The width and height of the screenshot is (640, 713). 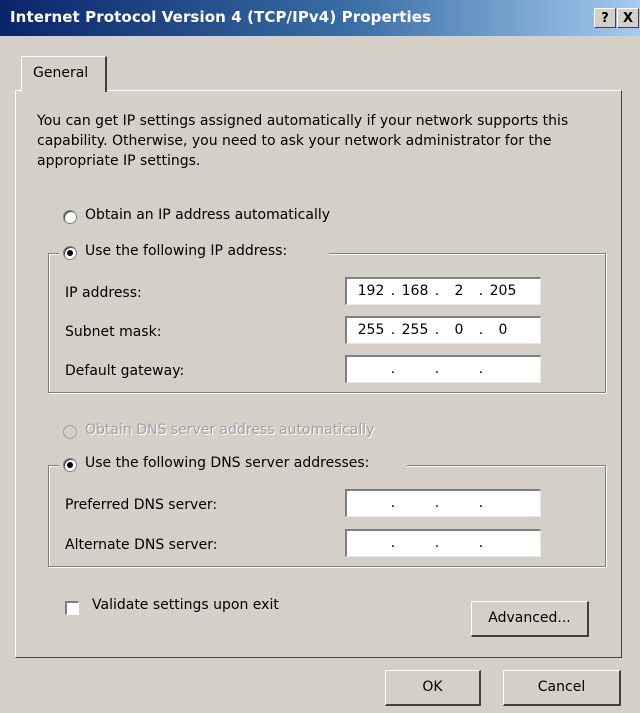 What do you see at coordinates (70, 253) in the screenshot?
I see `use-following-ip-radio` at bounding box center [70, 253].